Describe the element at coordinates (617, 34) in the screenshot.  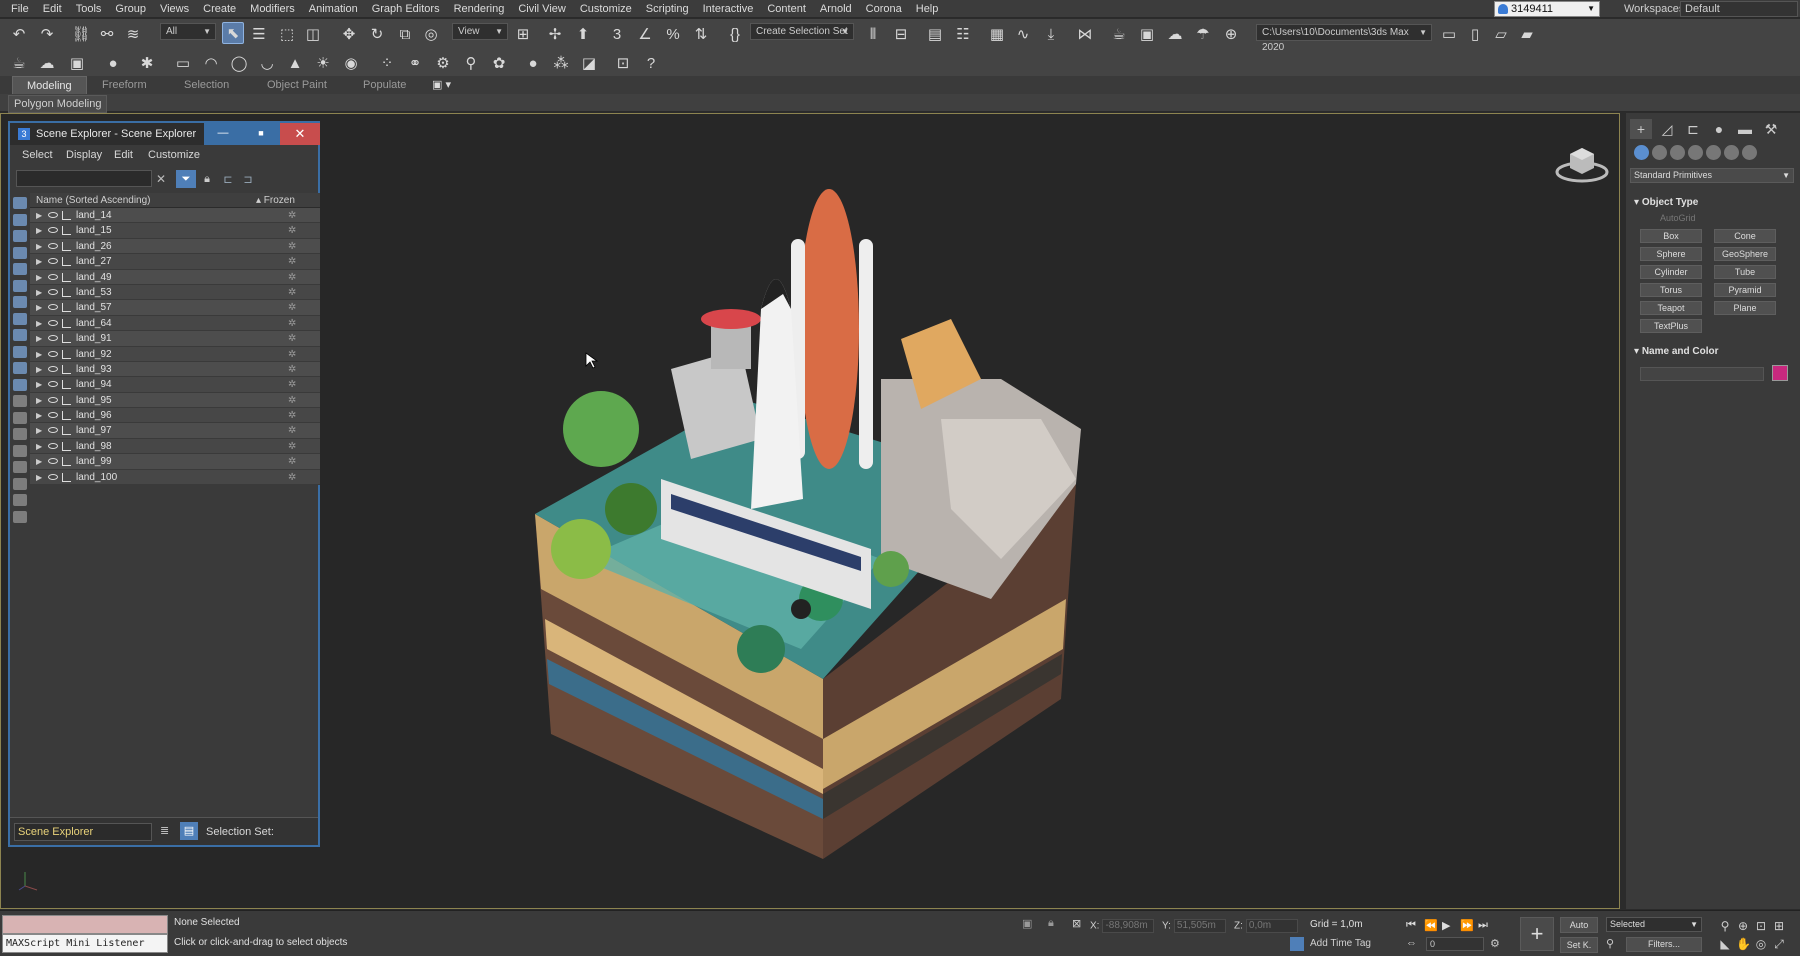
I see `snaps-toggle-icon: 3` at that location.